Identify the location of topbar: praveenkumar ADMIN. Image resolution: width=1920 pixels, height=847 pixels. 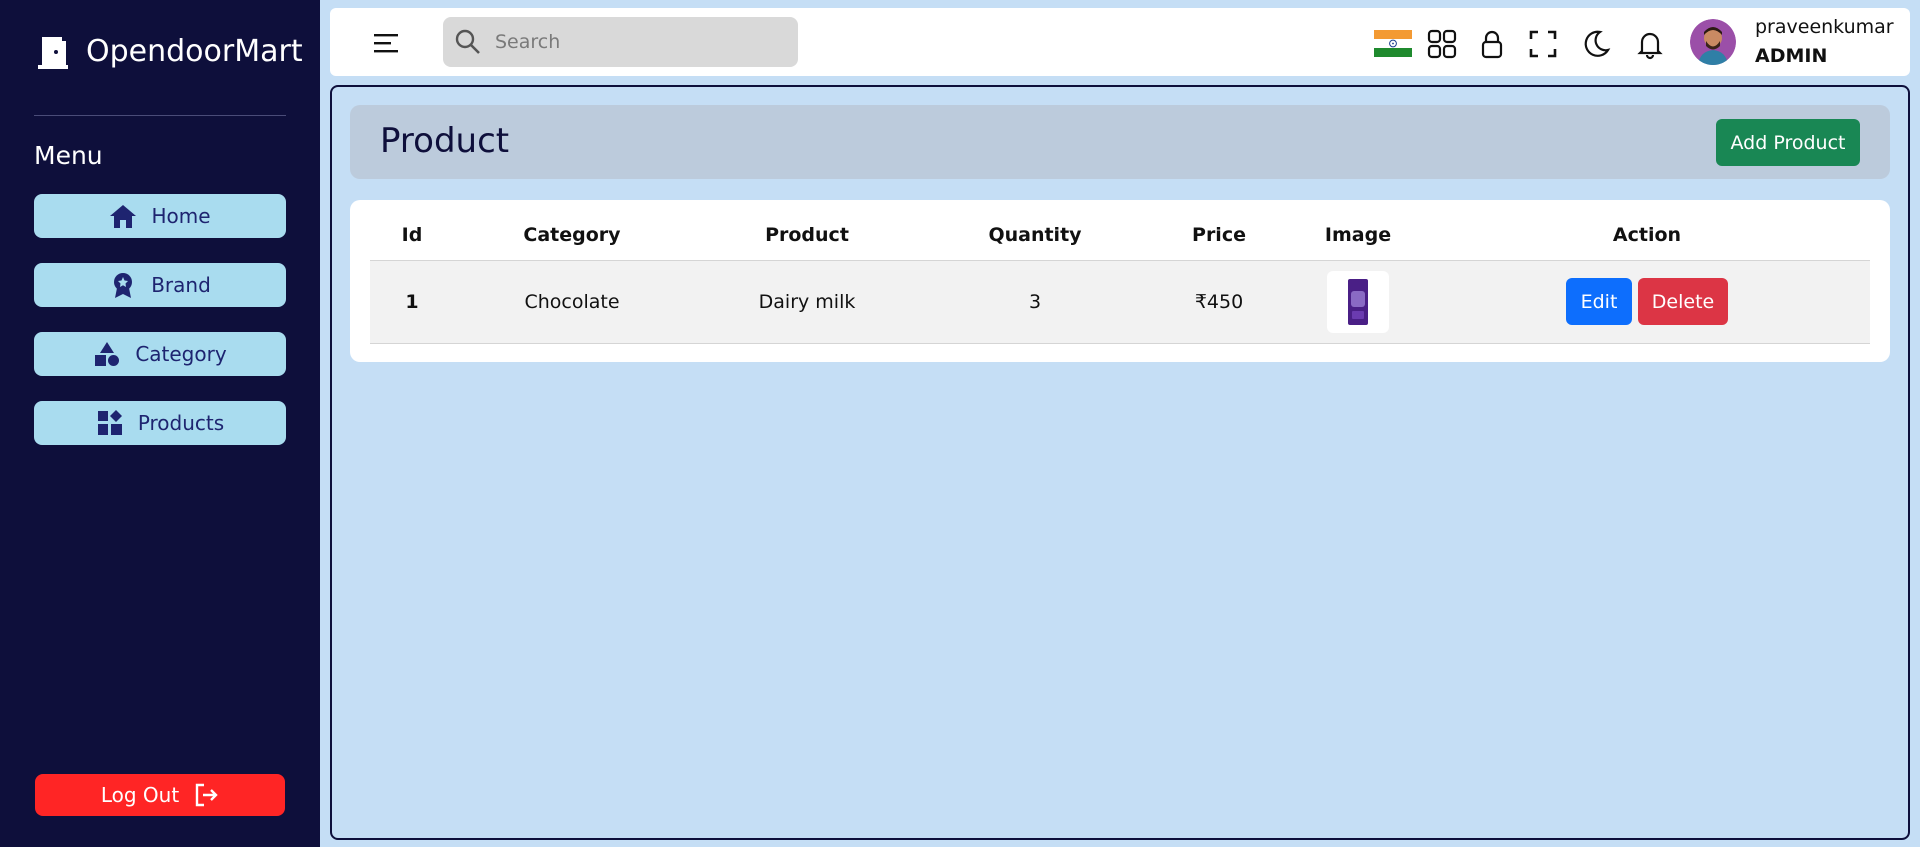
(1120, 42).